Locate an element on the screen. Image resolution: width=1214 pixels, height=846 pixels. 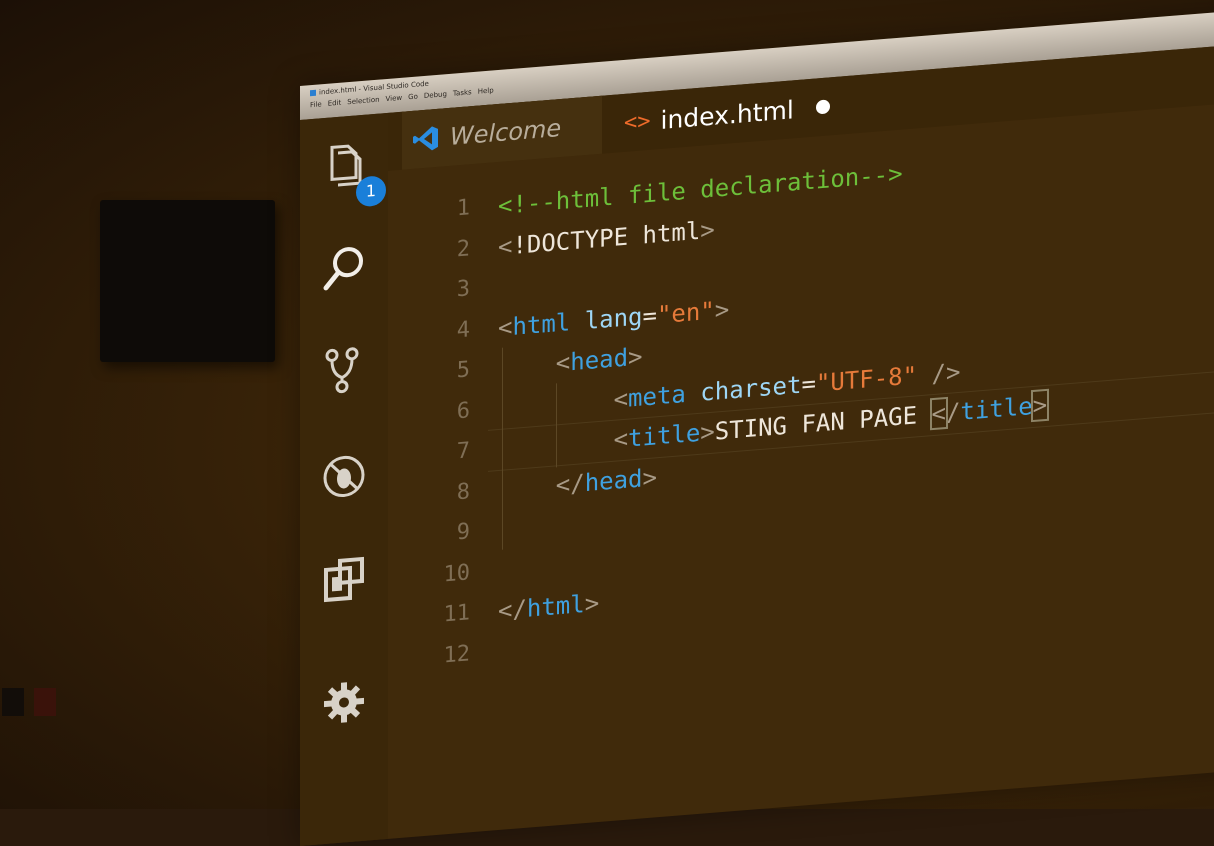
line-number: 5 is located at coordinates (463, 370).